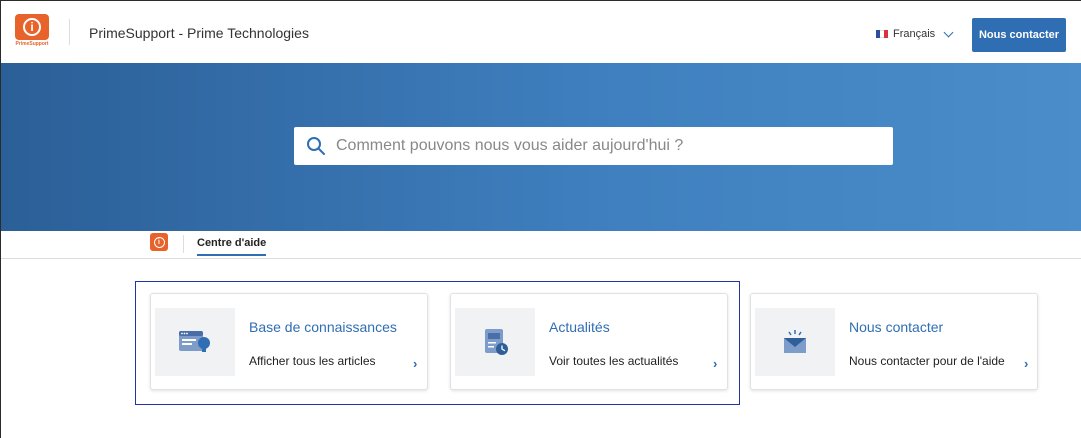 This screenshot has height=438, width=1081. I want to click on logo-mark: i, so click(32, 27).